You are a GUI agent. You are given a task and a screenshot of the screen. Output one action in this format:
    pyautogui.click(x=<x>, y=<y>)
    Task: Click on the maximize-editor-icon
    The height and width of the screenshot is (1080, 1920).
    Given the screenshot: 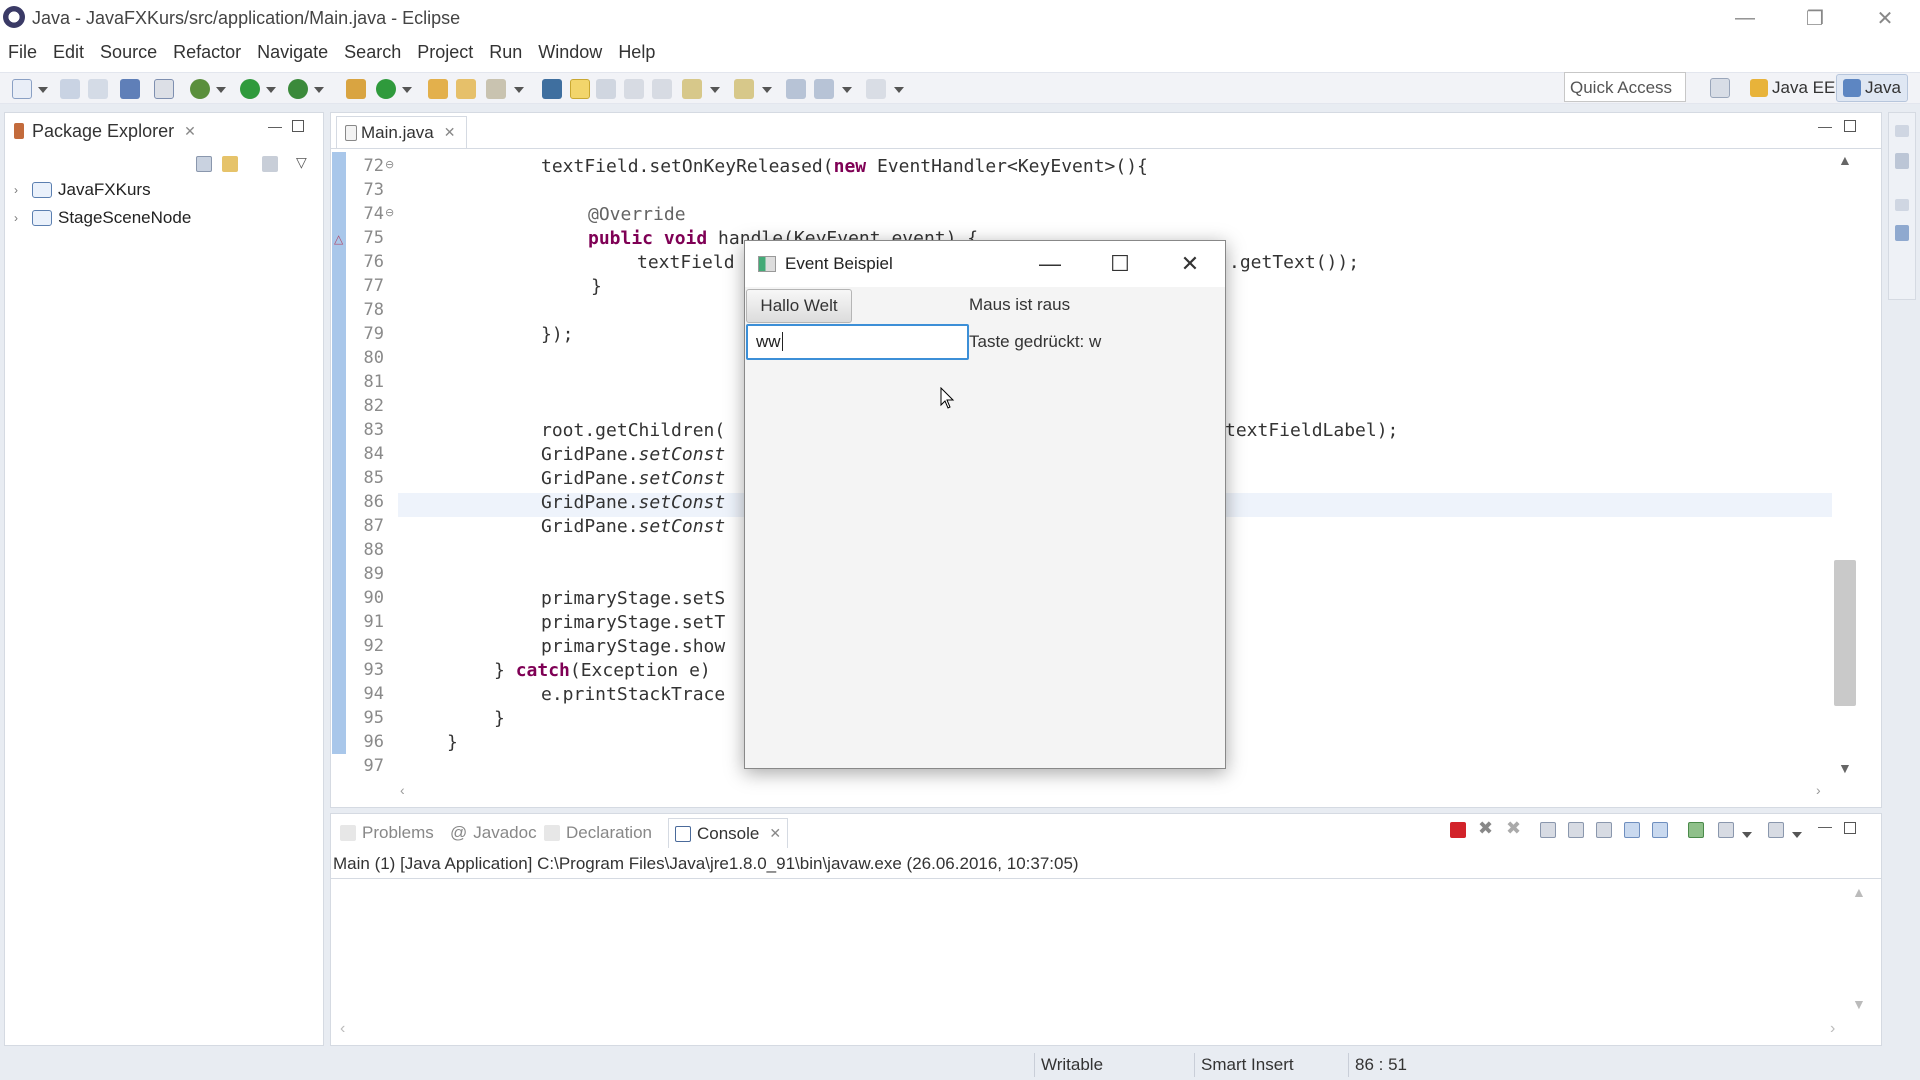 What is the action you would take?
    pyautogui.click(x=1850, y=126)
    